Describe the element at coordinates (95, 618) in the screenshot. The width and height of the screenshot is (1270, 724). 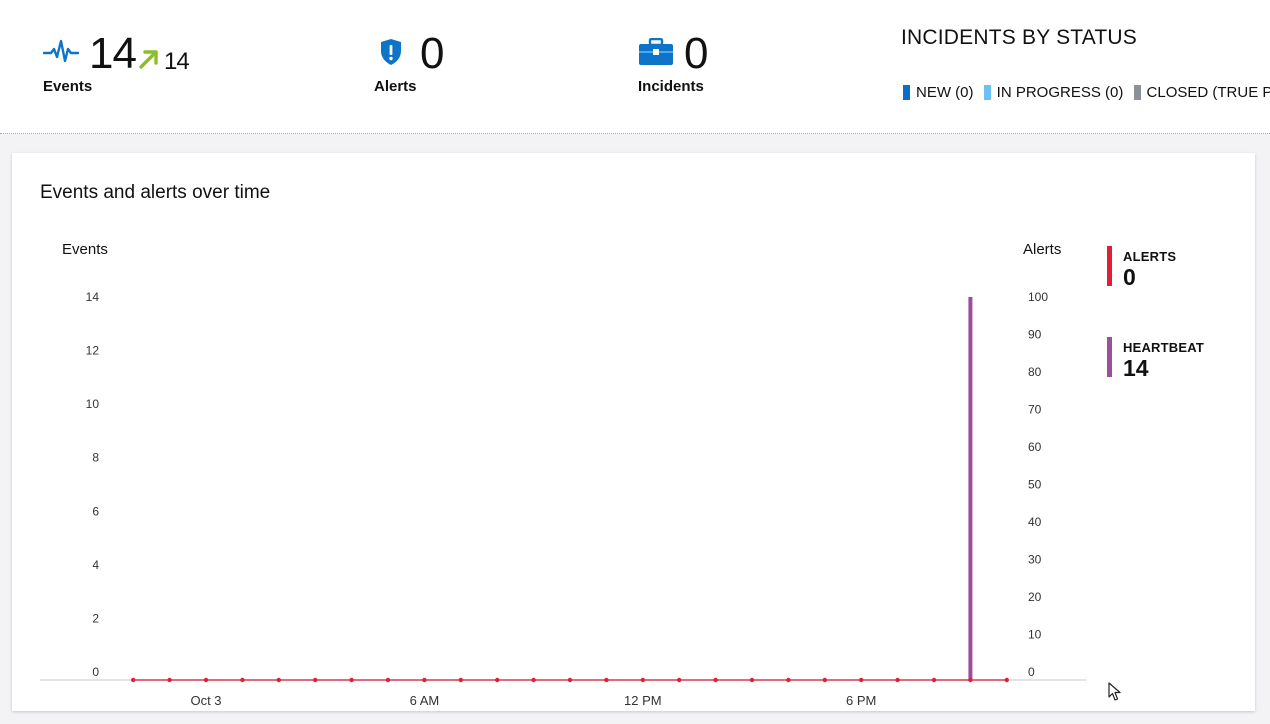
I see `left-axis-tick-label: 2` at that location.